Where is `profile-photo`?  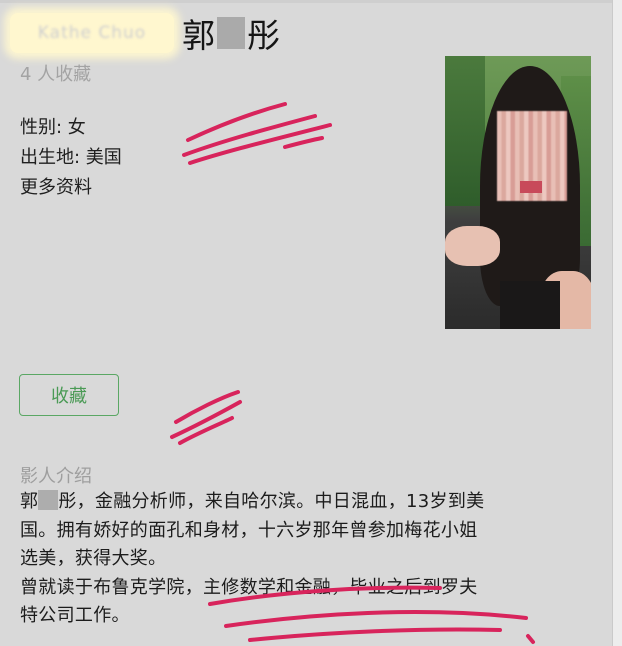 profile-photo is located at coordinates (518, 192).